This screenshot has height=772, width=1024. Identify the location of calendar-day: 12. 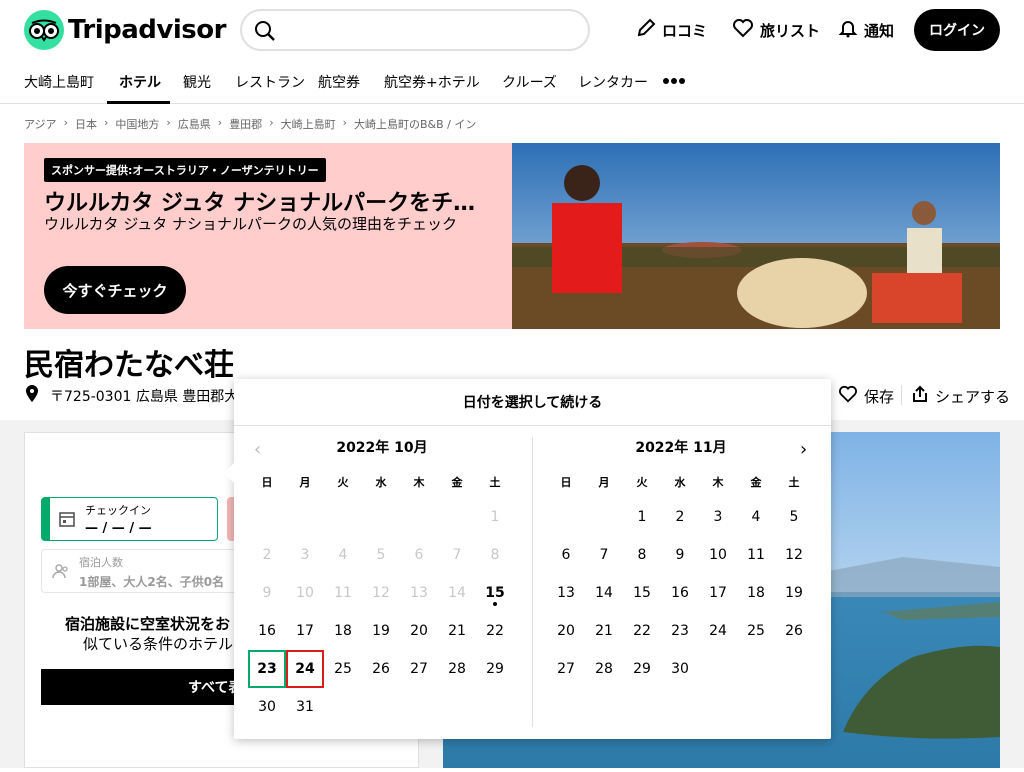
(794, 555).